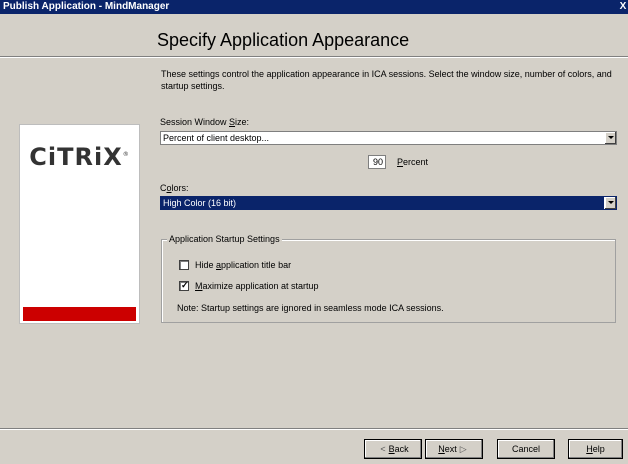 Image resolution: width=628 pixels, height=464 pixels. What do you see at coordinates (224, 239) in the screenshot?
I see `startup-settings-legend: Application Startup Settings` at bounding box center [224, 239].